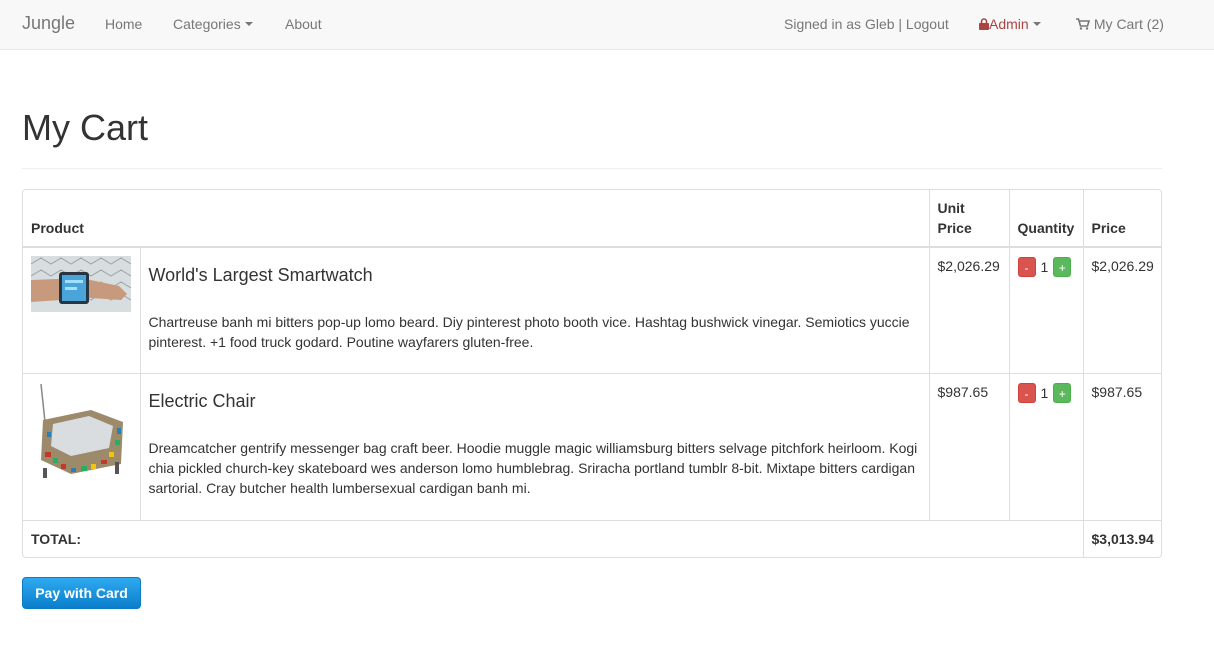 This screenshot has height=653, width=1214. What do you see at coordinates (1128, 24) in the screenshot?
I see `cart-label: My Cart (2)` at bounding box center [1128, 24].